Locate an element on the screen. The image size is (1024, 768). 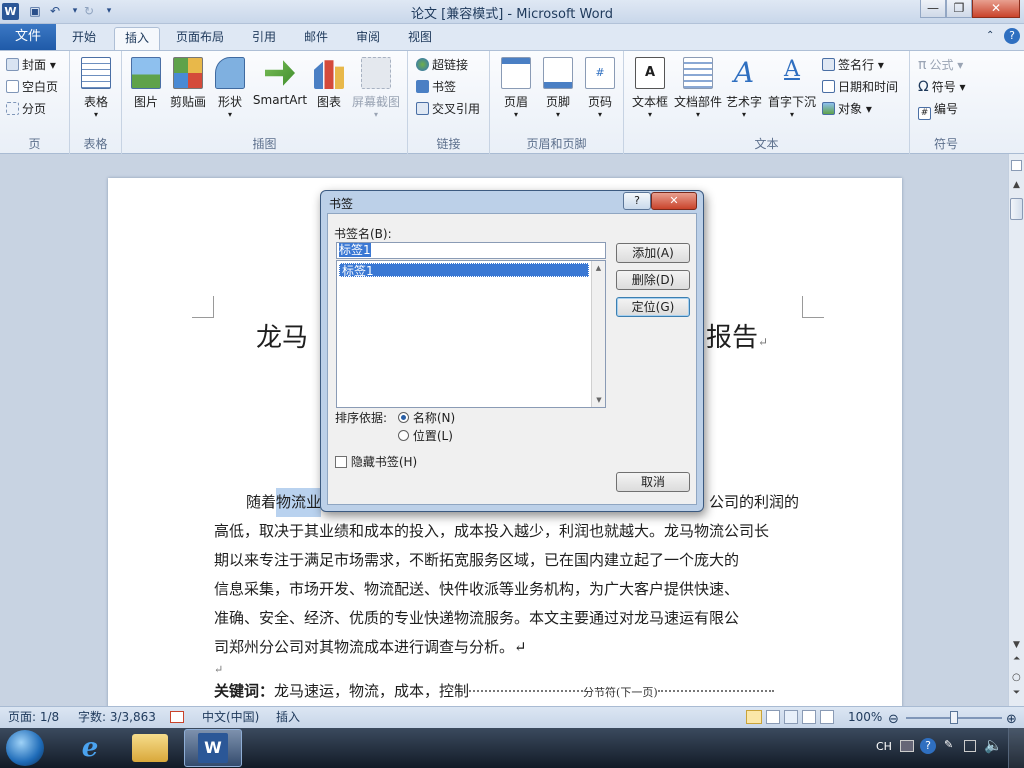
footer-icon is located at coordinates (558, 73).